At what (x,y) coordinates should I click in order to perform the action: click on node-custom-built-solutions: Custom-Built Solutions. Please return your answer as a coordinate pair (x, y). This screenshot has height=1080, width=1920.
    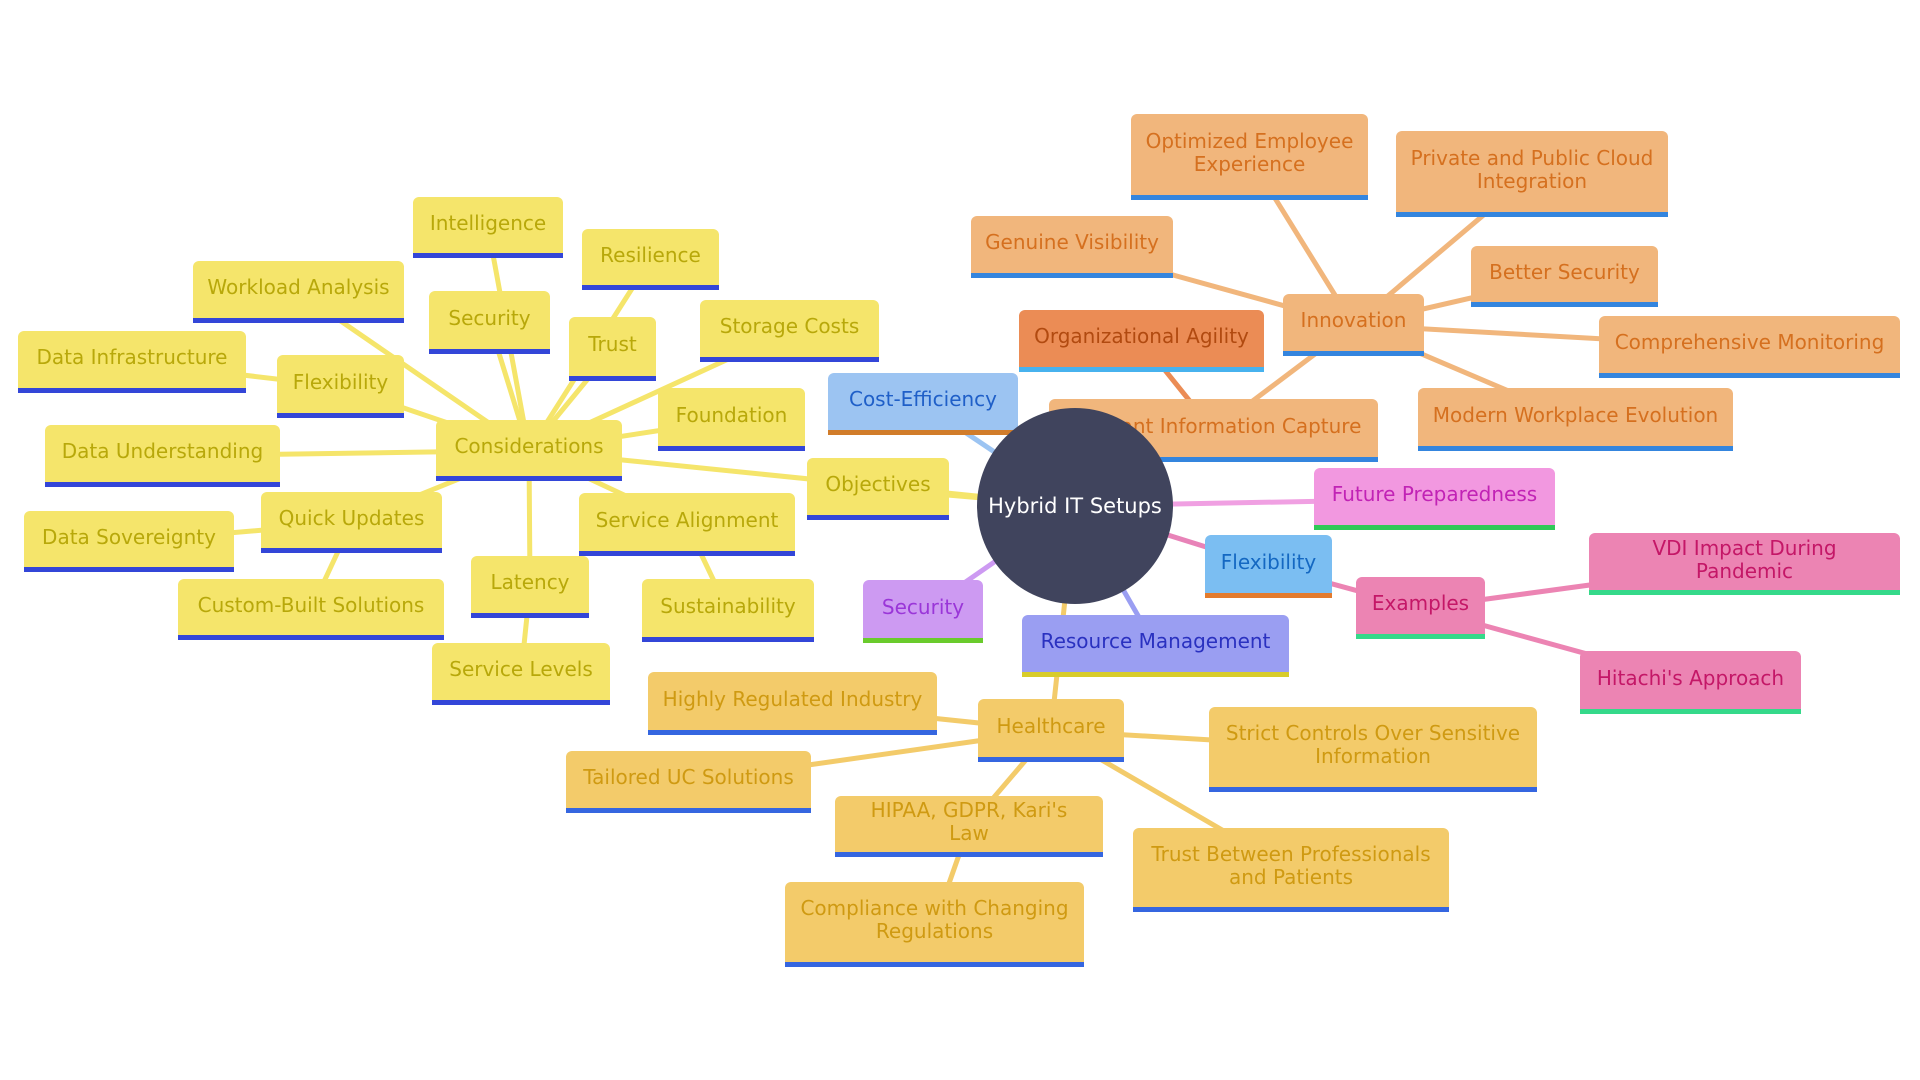
    Looking at the image, I should click on (311, 609).